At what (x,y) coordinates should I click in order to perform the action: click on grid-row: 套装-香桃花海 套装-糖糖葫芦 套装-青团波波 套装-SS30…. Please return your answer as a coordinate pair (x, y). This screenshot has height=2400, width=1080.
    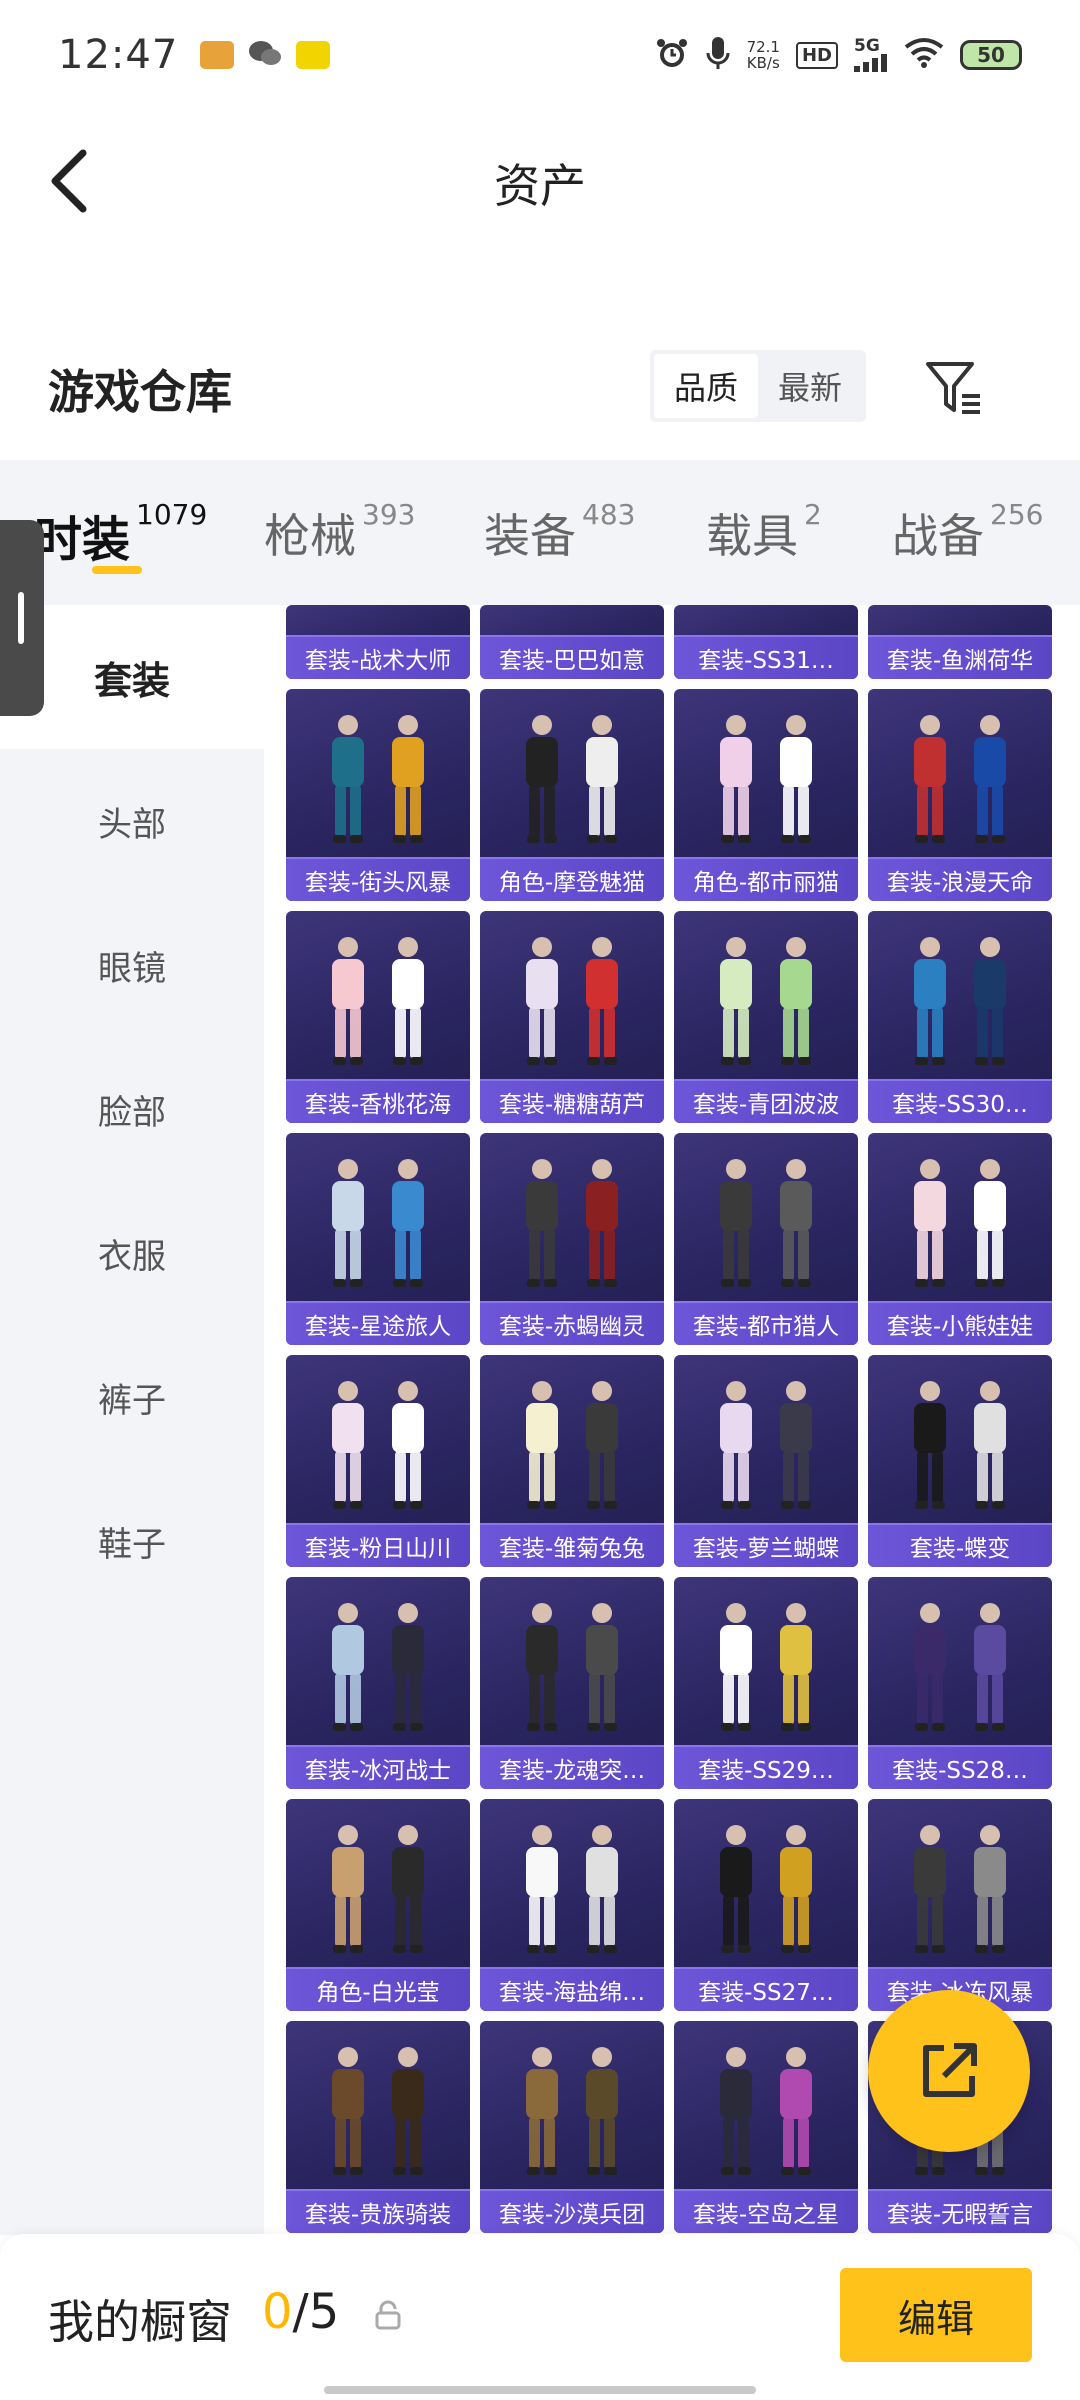
    Looking at the image, I should click on (681, 1017).